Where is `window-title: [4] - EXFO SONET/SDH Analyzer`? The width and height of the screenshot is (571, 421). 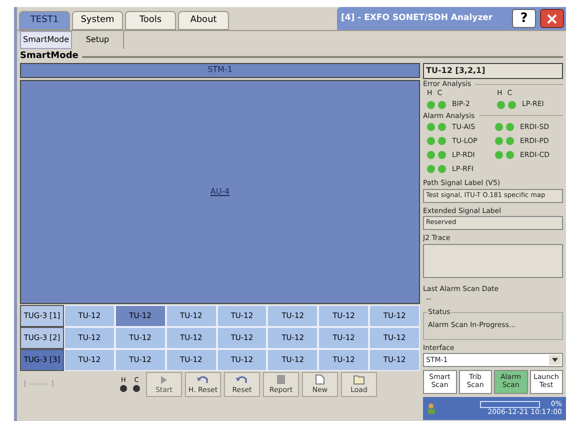 window-title: [4] - EXFO SONET/SDH Analyzer is located at coordinates (417, 18).